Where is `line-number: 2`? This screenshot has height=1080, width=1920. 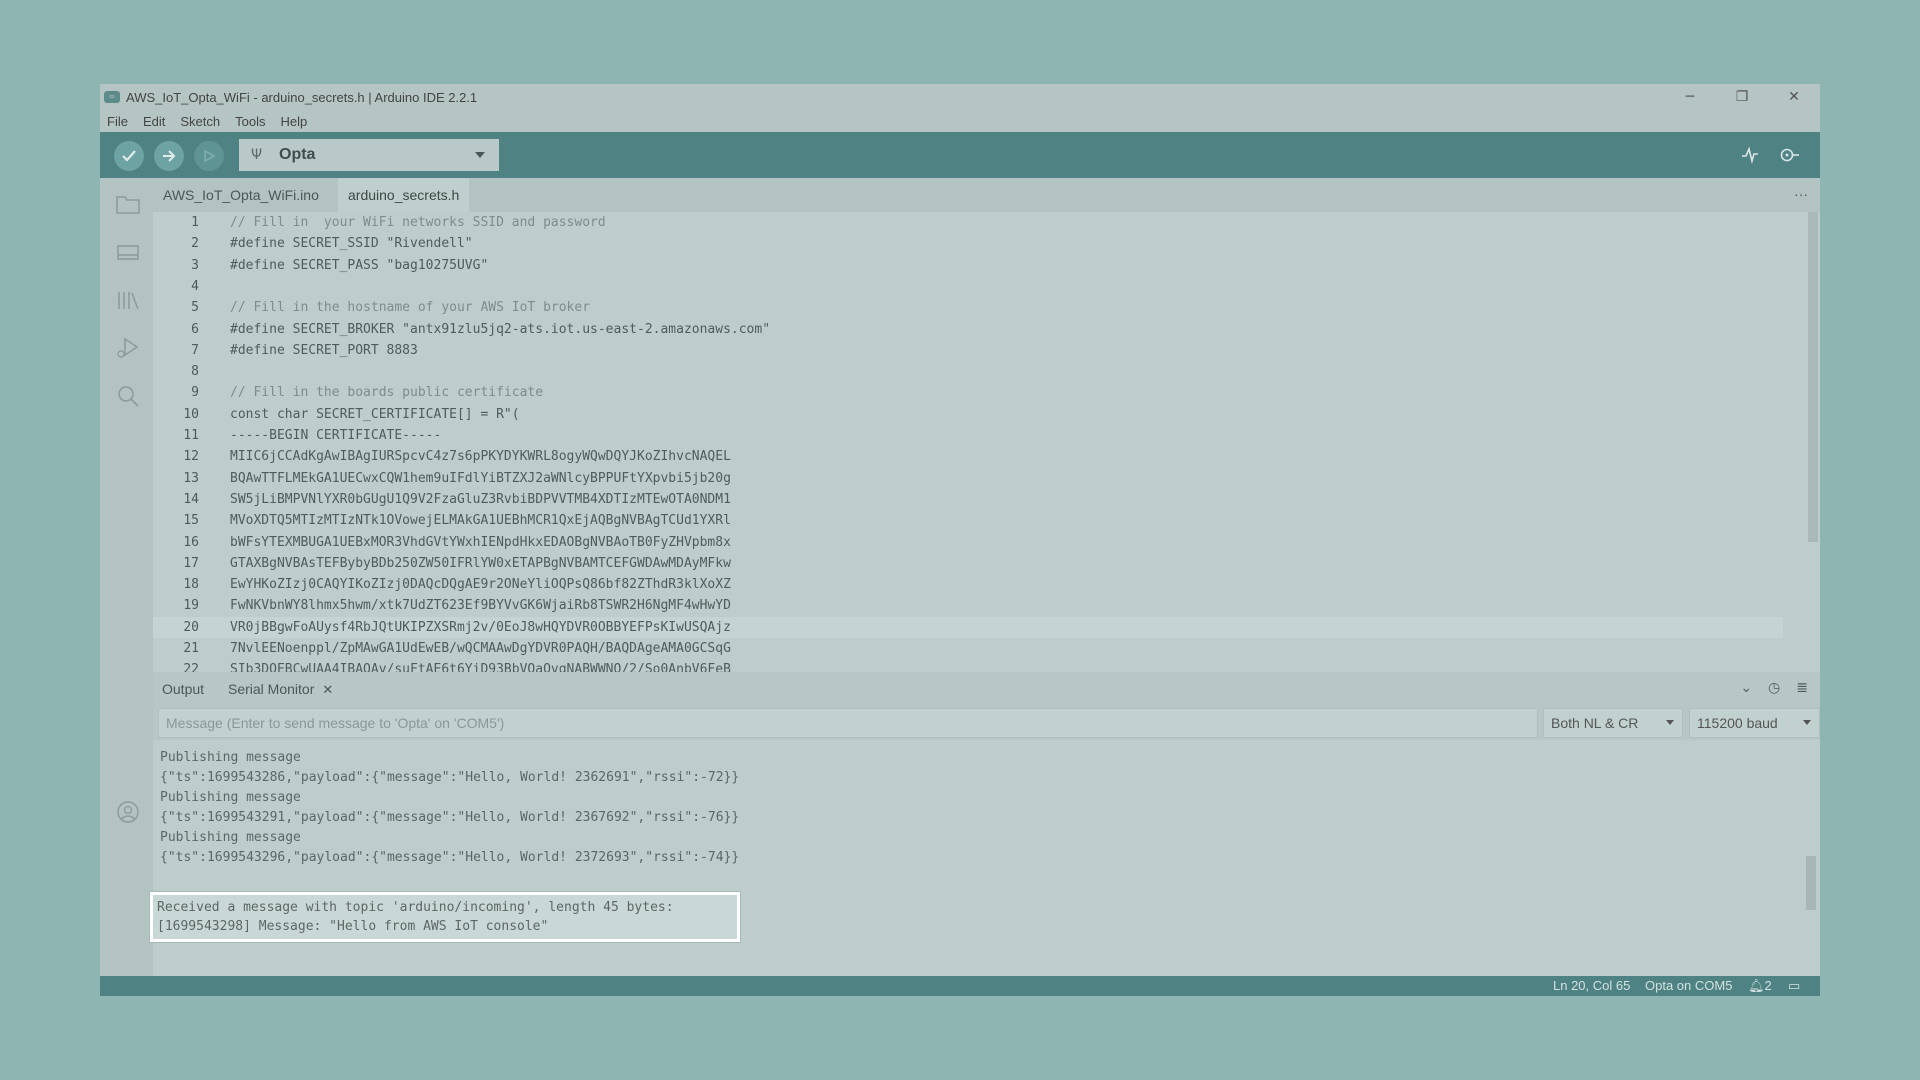 line-number: 2 is located at coordinates (195, 244).